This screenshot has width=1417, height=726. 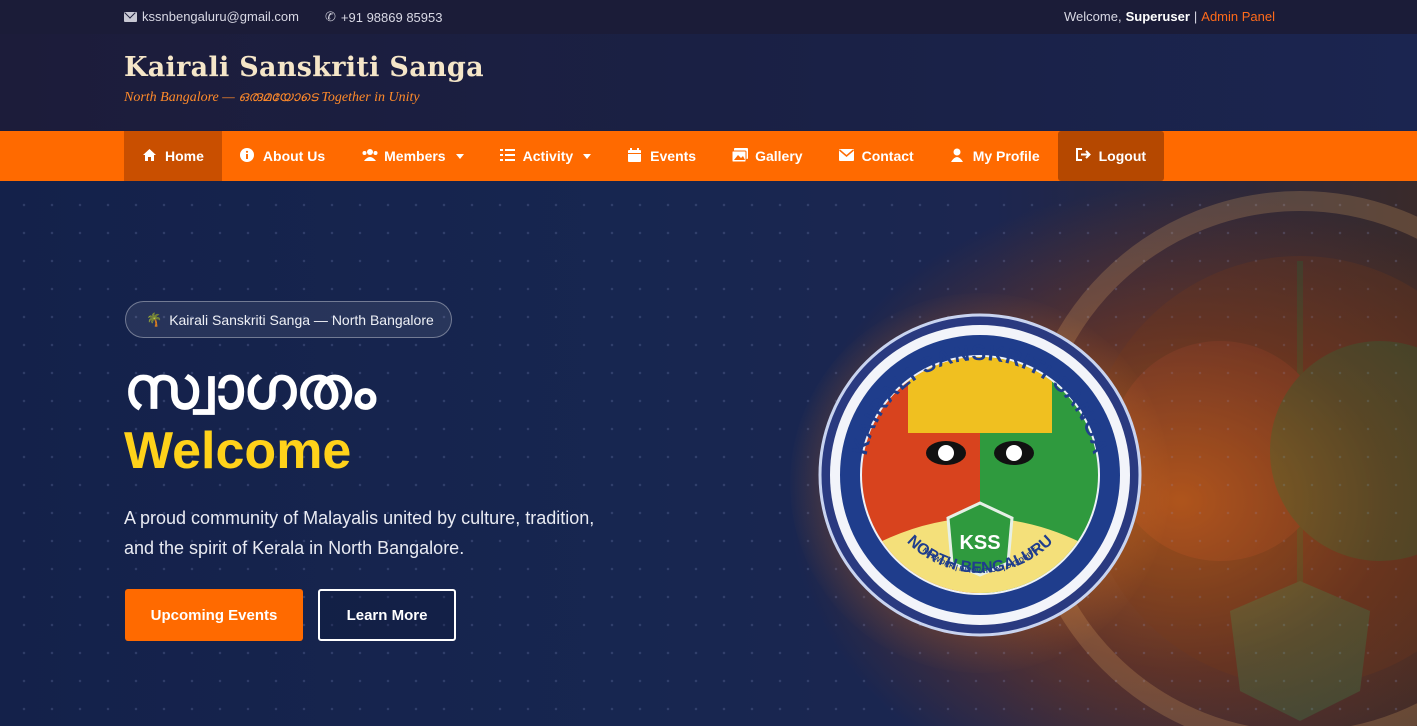 I want to click on users-icon, so click(x=369, y=156).